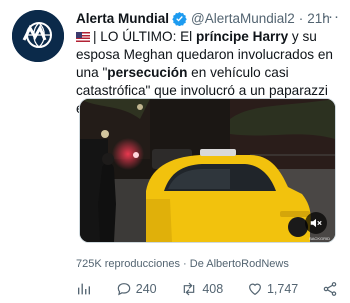  I want to click on retweet-button: 408, so click(201, 289).